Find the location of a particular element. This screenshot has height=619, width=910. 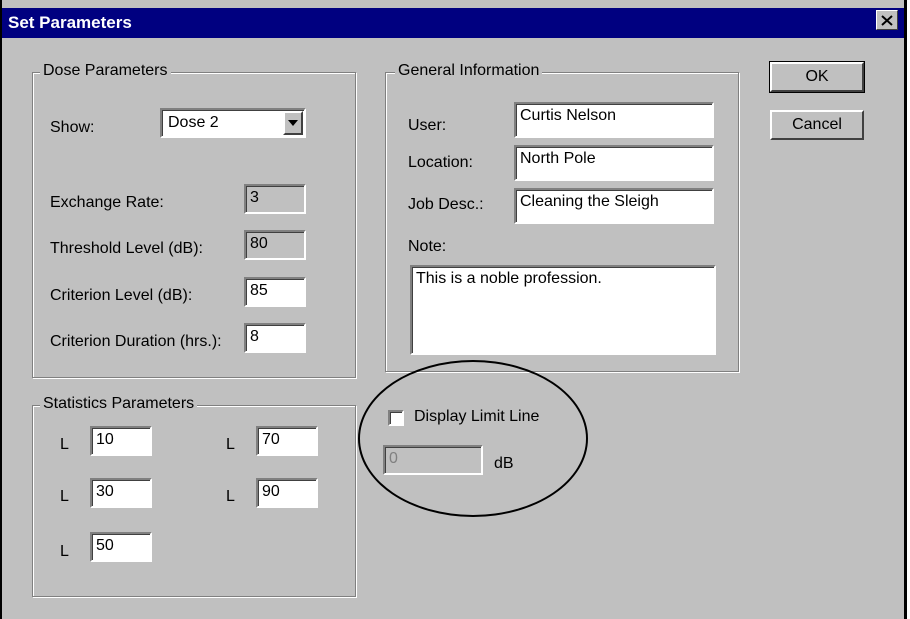

window-title: Set Parameters is located at coordinates (70, 22).